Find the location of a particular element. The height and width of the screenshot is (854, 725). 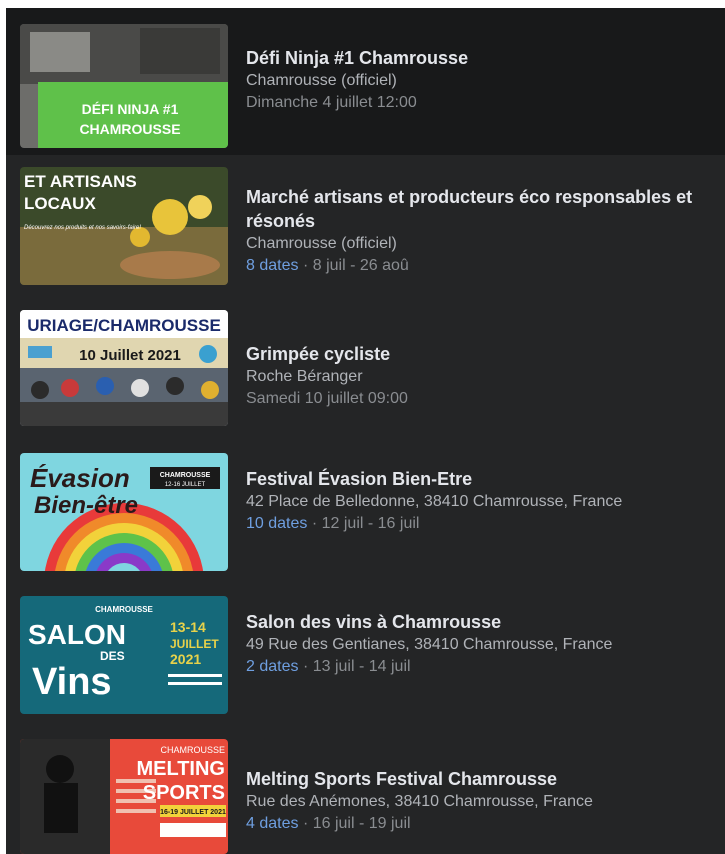

event-date: 2 dates · 13 juil - 14 juil is located at coordinates (481, 667).